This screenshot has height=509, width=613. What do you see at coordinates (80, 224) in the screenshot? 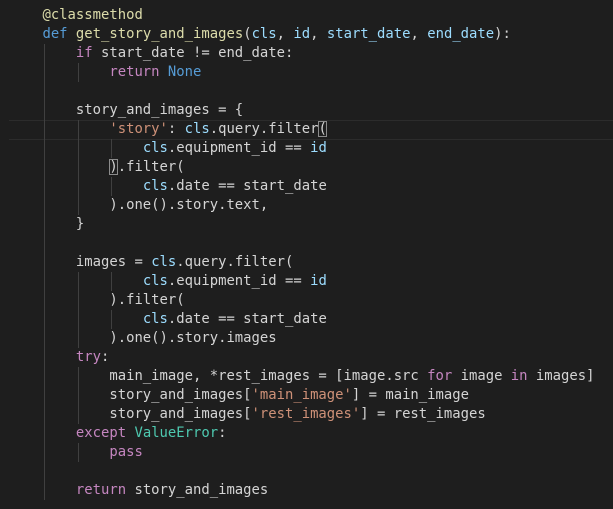
I see `code-token: }` at bounding box center [80, 224].